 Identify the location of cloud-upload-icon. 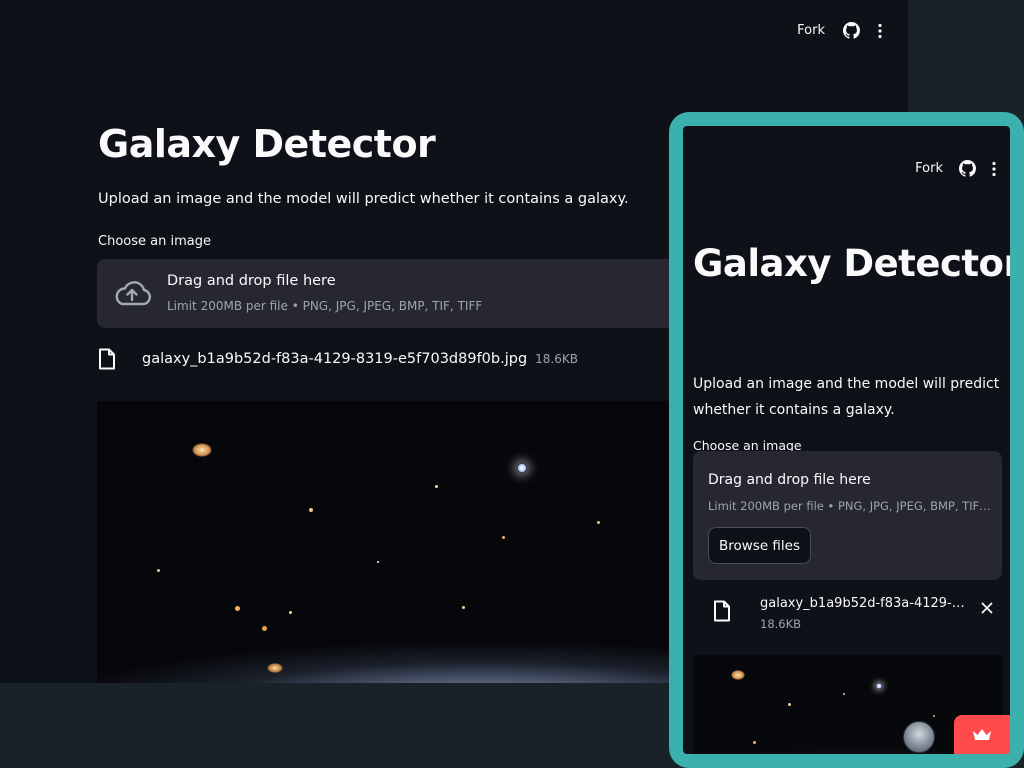
(132, 293).